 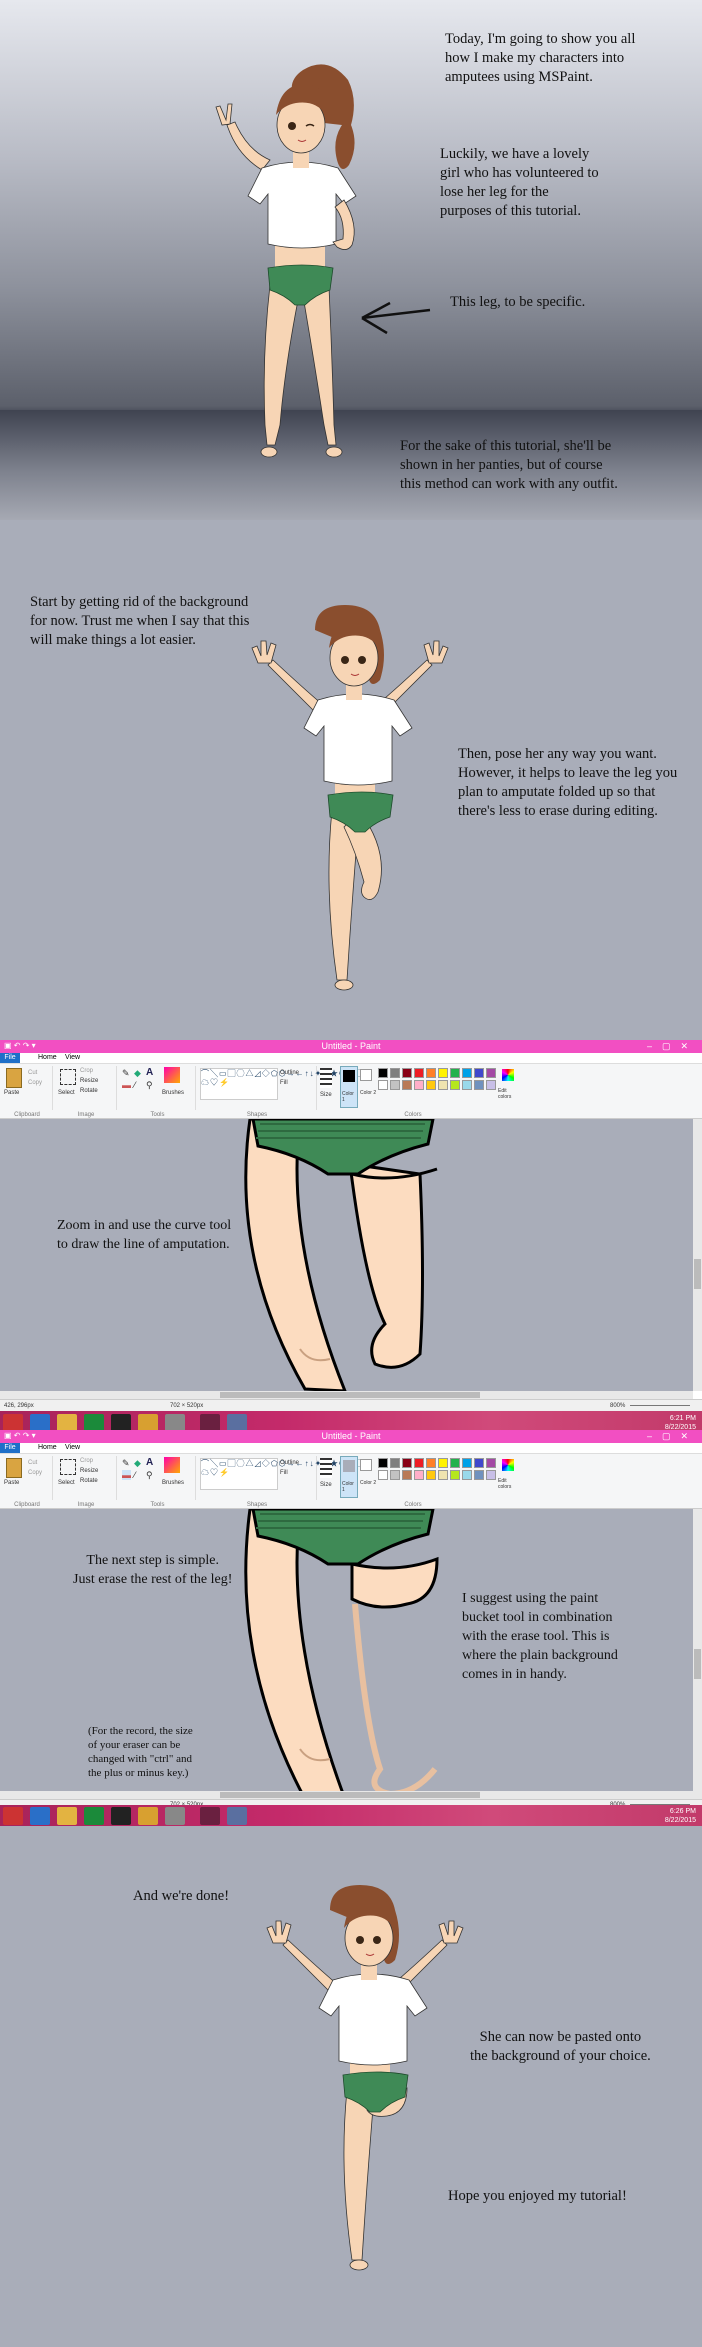 What do you see at coordinates (237, 1816) in the screenshot?
I see `paint-taskbar-icon` at bounding box center [237, 1816].